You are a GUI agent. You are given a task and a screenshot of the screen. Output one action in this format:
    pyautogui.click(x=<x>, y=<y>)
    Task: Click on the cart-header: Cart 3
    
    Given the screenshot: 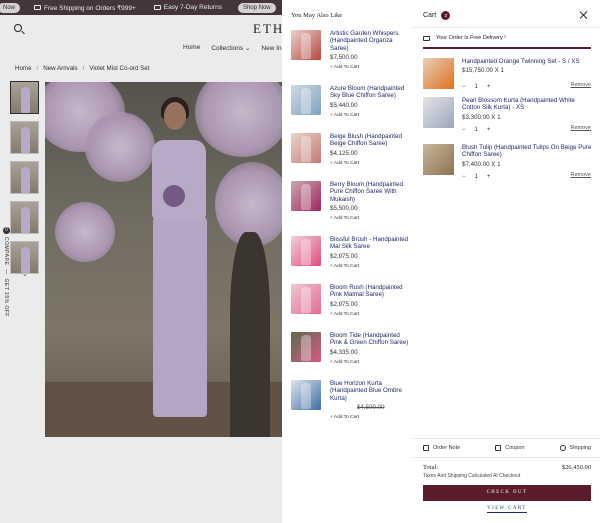 What is the action you would take?
    pyautogui.click(x=437, y=15)
    